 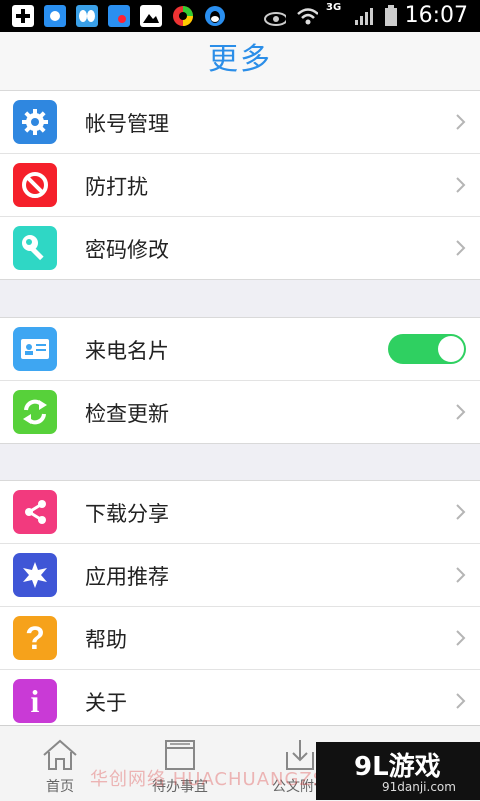 I want to click on wifi-icon, so click(x=307, y=16).